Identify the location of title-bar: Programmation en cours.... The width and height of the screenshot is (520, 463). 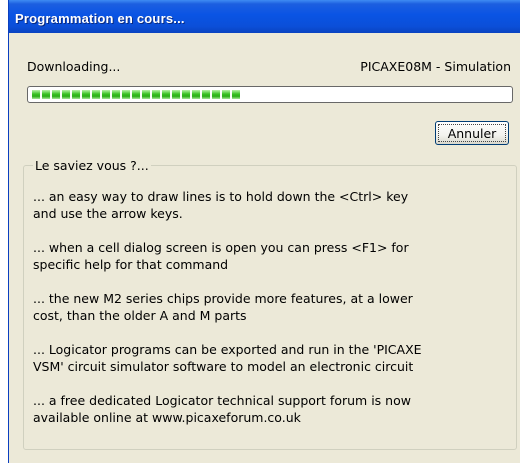
(264, 16).